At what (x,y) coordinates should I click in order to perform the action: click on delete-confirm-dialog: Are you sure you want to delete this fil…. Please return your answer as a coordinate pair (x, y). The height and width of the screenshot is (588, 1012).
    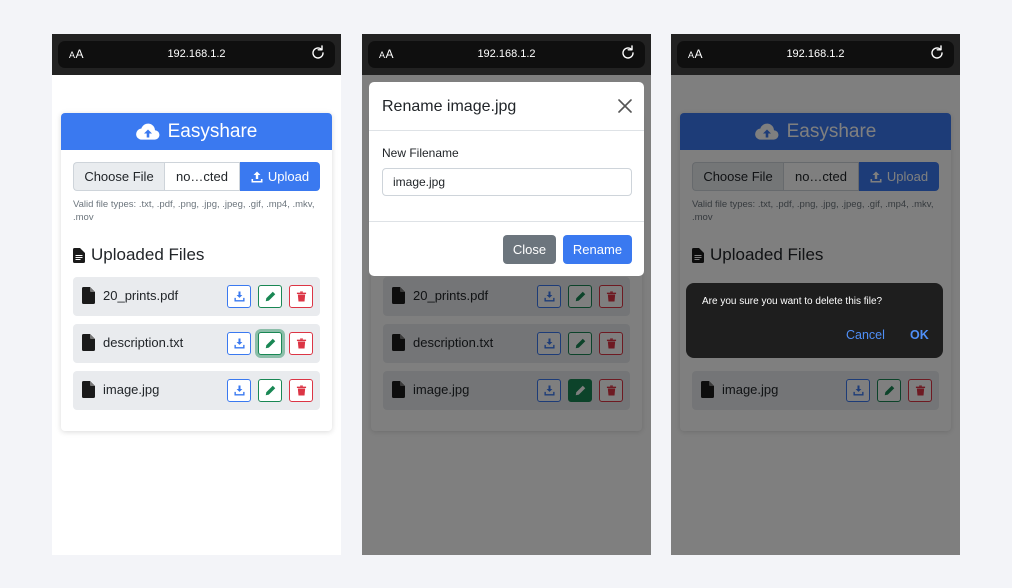
    Looking at the image, I should click on (814, 320).